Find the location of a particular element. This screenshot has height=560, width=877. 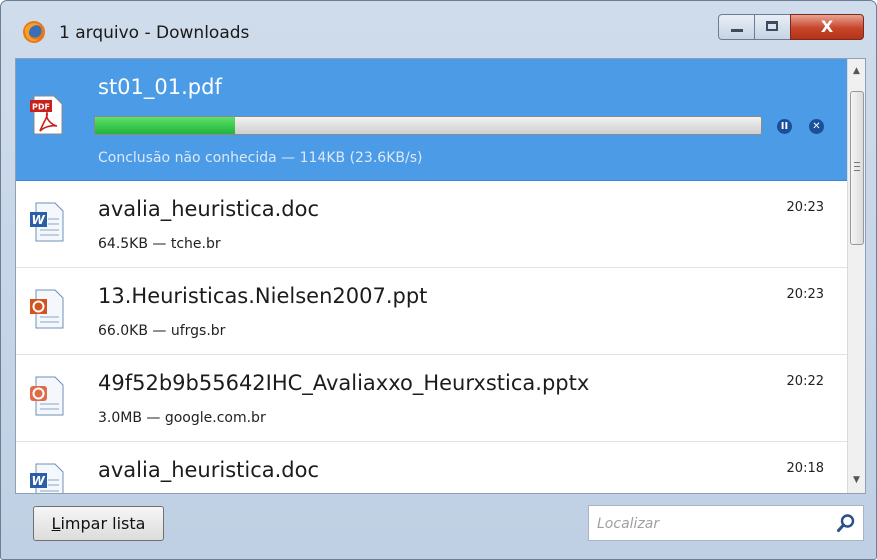

pdf-icon: PDF is located at coordinates (46, 115).